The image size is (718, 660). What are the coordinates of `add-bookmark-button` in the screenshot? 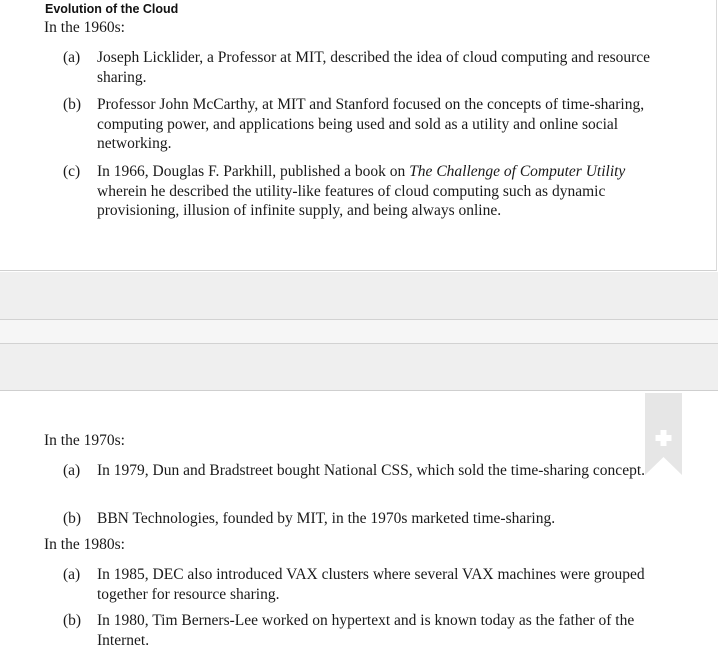 It's located at (663, 434).